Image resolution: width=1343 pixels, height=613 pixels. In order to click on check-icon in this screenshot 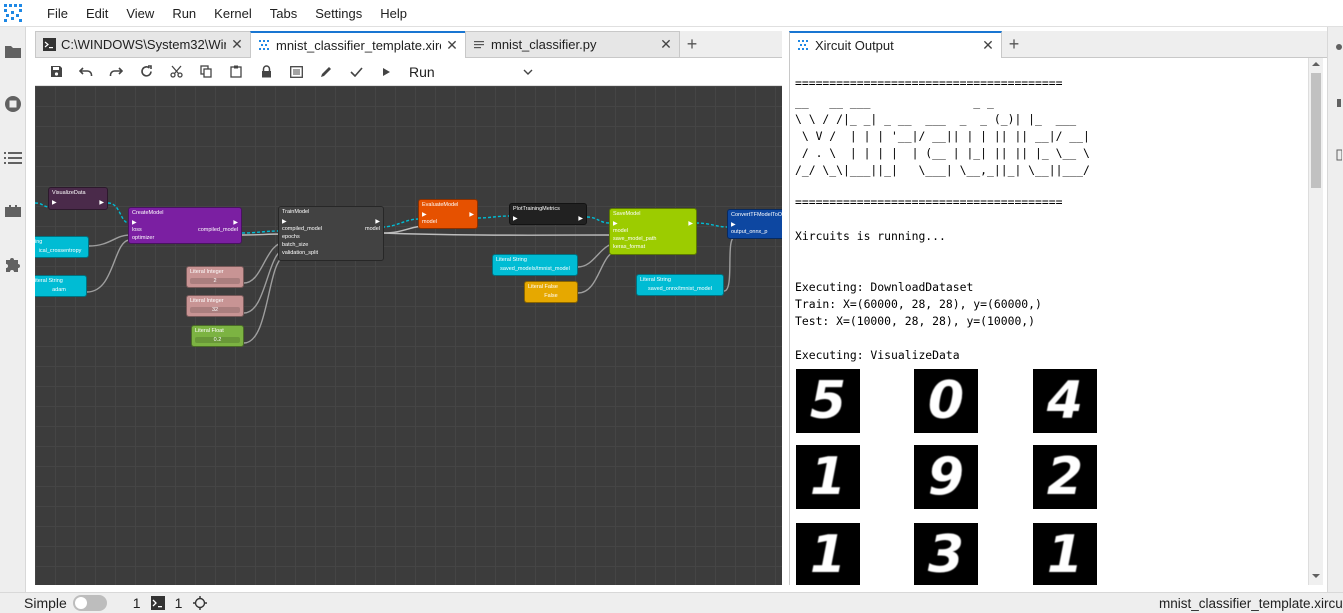, I will do `click(356, 72)`.